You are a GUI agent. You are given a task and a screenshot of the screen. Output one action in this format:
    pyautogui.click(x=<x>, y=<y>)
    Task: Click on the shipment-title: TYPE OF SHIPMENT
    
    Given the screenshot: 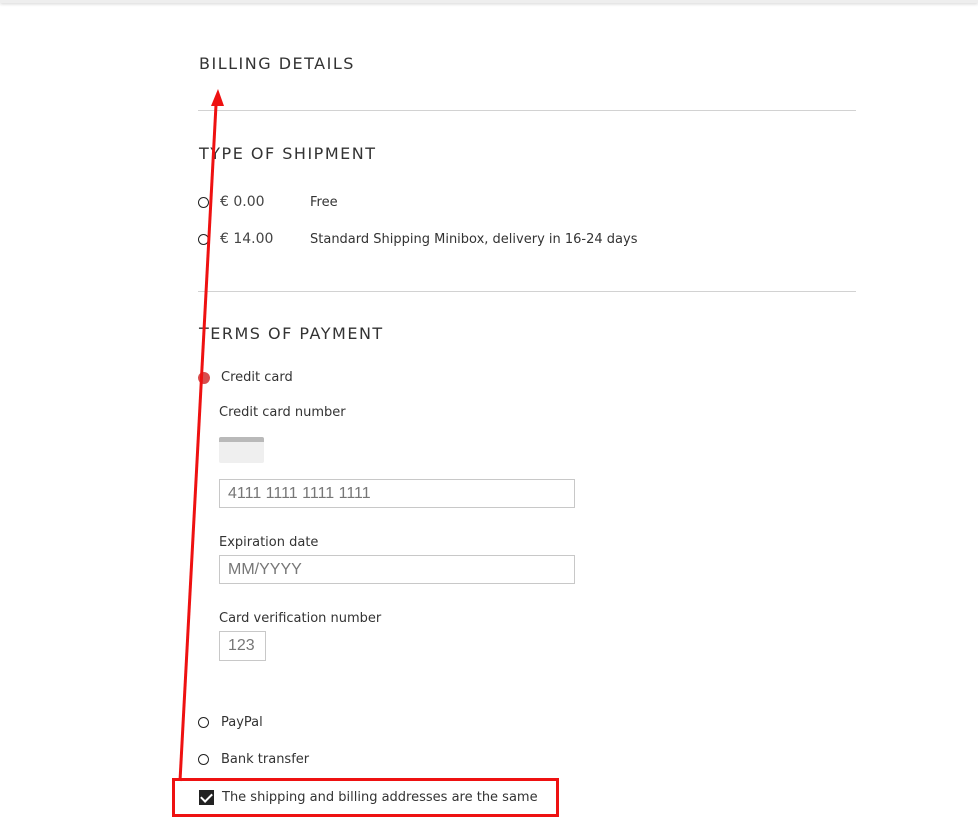 What is the action you would take?
    pyautogui.click(x=288, y=153)
    